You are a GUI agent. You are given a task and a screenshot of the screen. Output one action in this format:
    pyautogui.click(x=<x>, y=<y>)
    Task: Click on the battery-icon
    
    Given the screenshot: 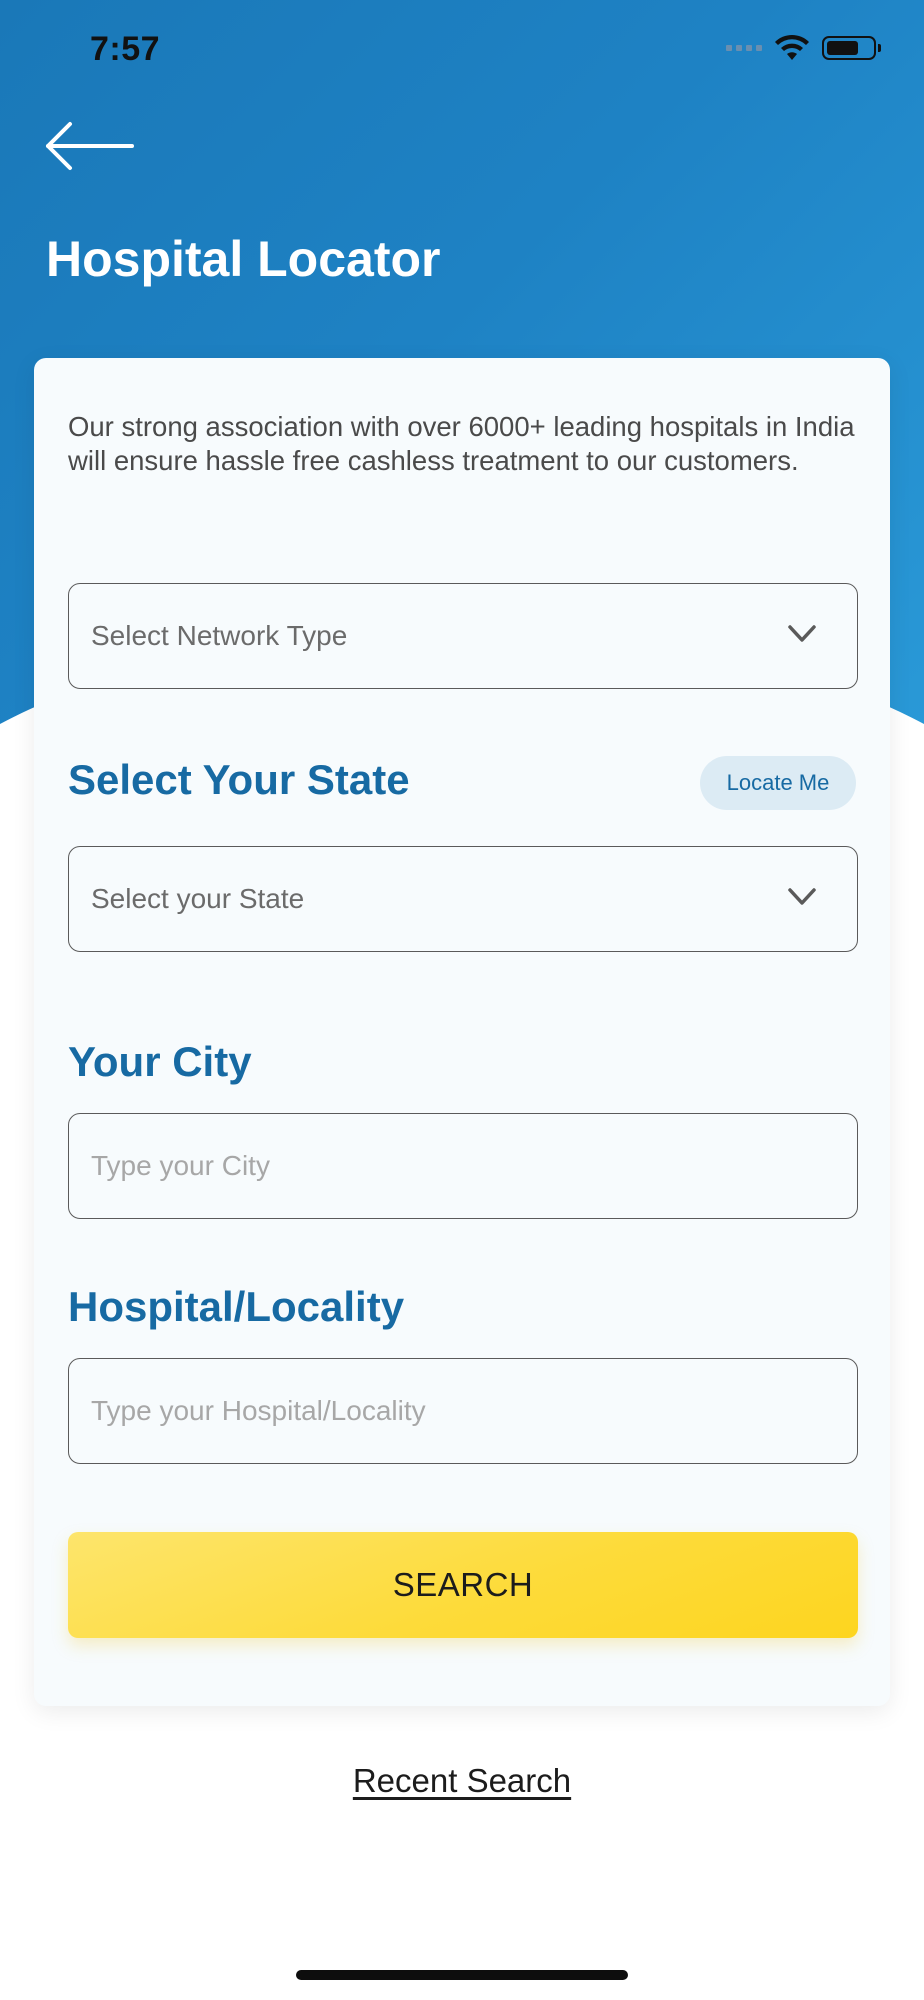 What is the action you would take?
    pyautogui.click(x=851, y=48)
    